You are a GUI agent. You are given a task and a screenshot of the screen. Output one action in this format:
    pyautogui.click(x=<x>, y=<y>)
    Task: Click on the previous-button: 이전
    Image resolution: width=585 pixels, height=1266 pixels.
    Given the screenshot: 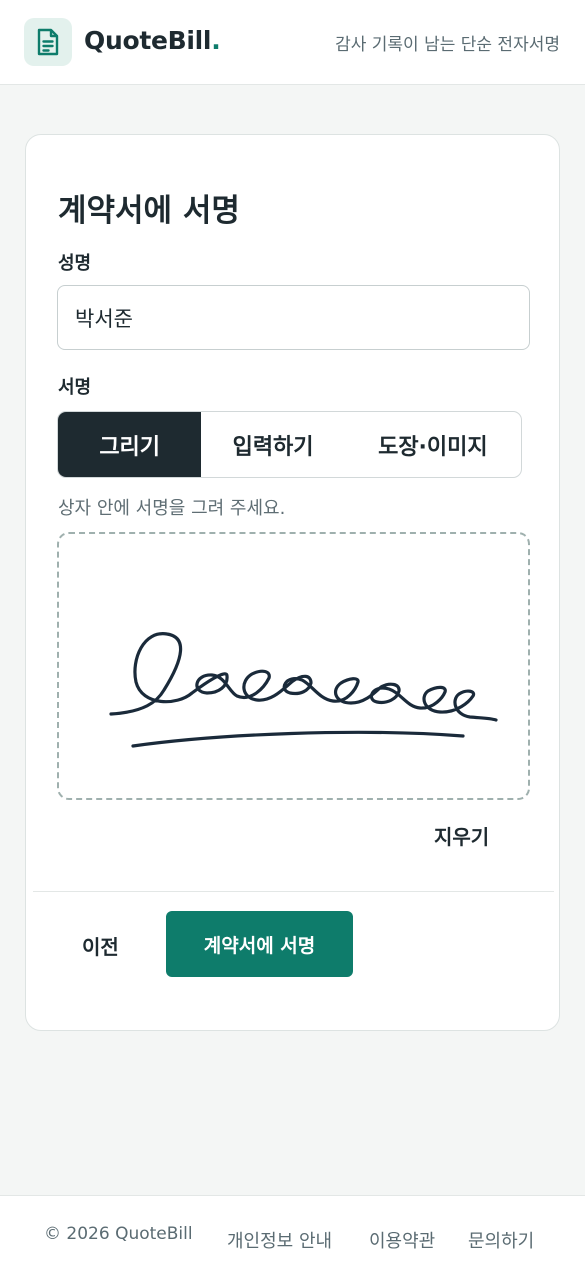 What is the action you would take?
    pyautogui.click(x=100, y=945)
    